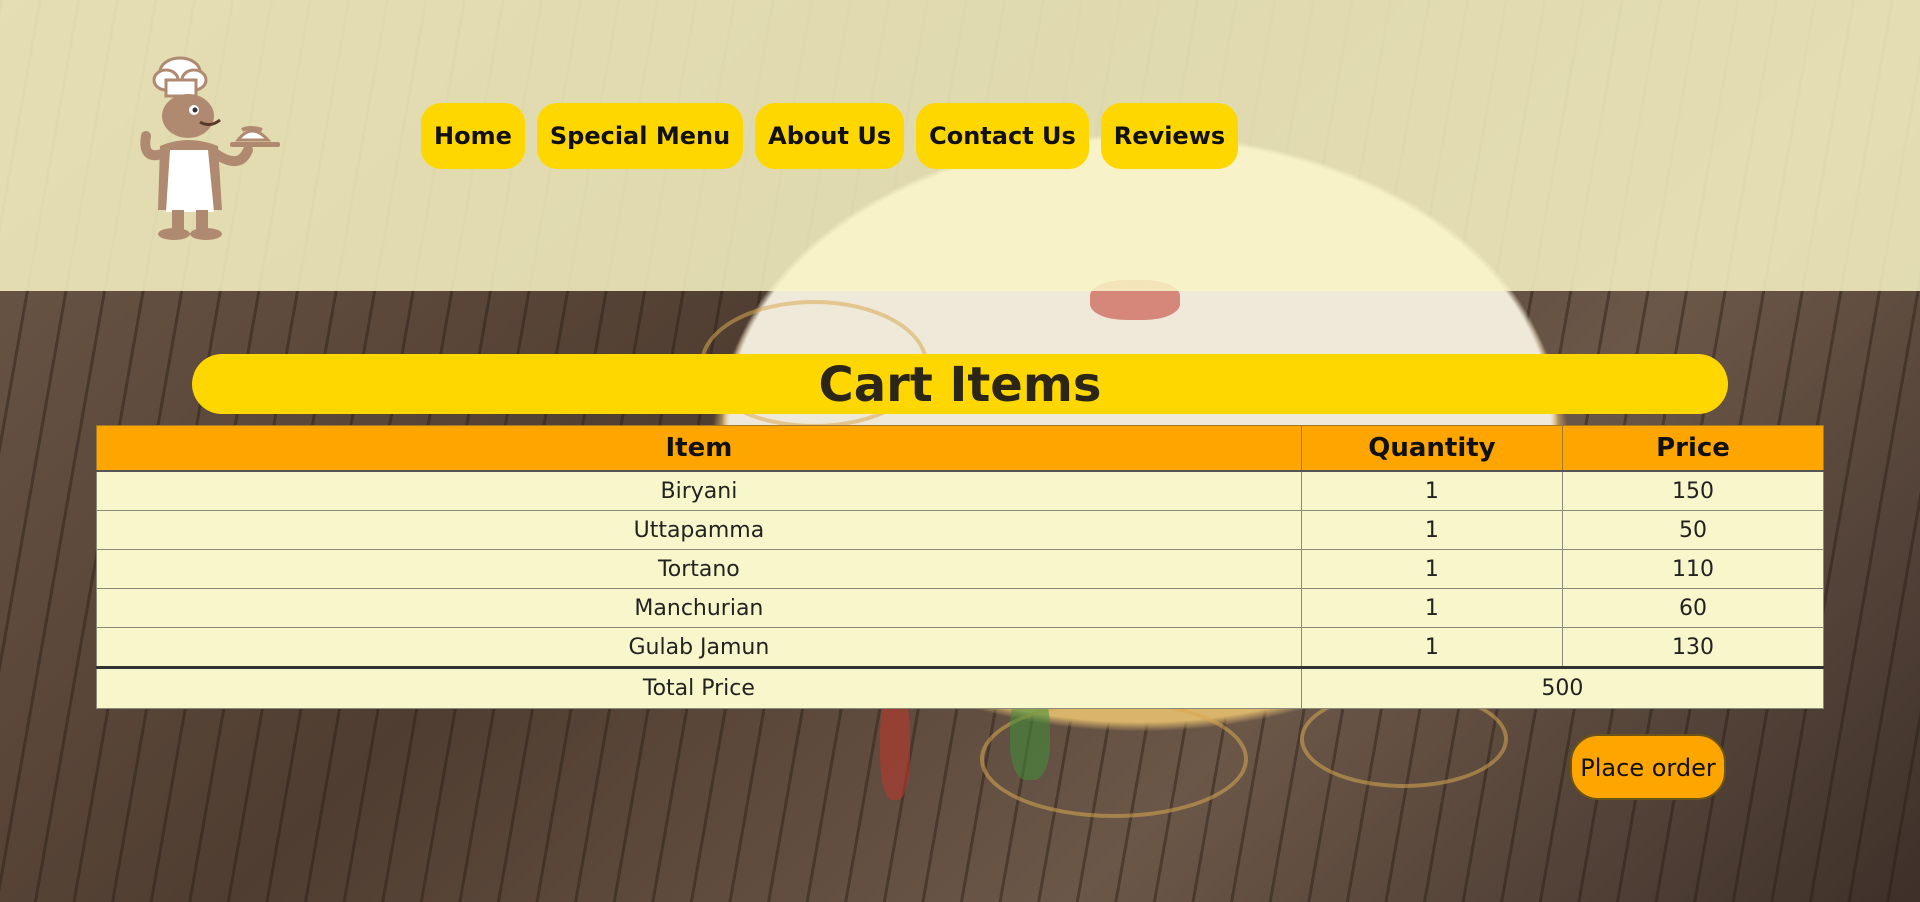 This screenshot has width=1920, height=902. I want to click on table-row: Uttapamma 1 50, so click(960, 530).